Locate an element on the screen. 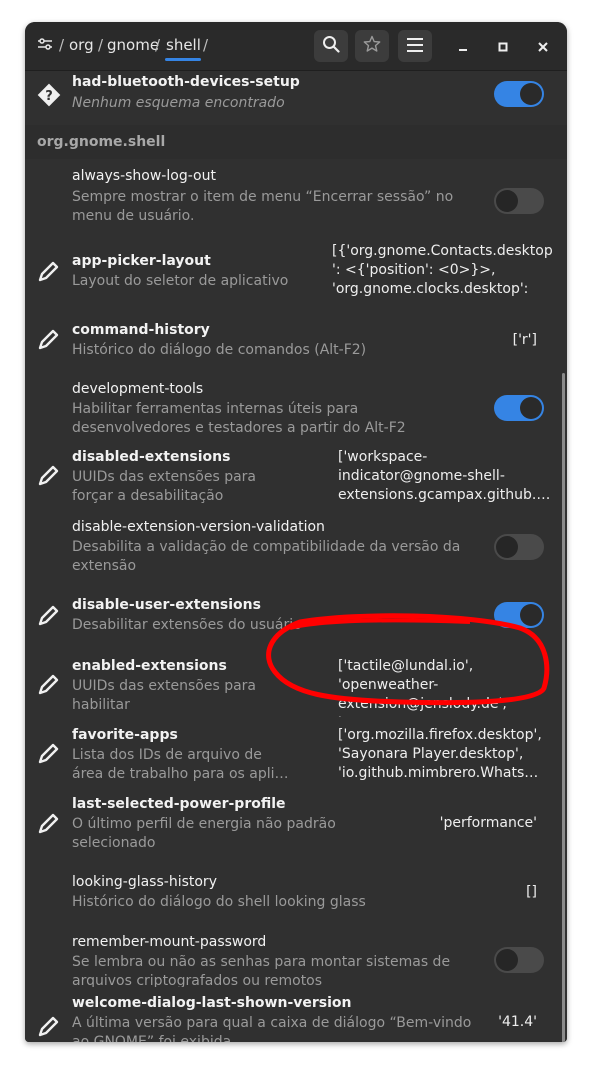  annotation-circle is located at coordinates (408, 659).